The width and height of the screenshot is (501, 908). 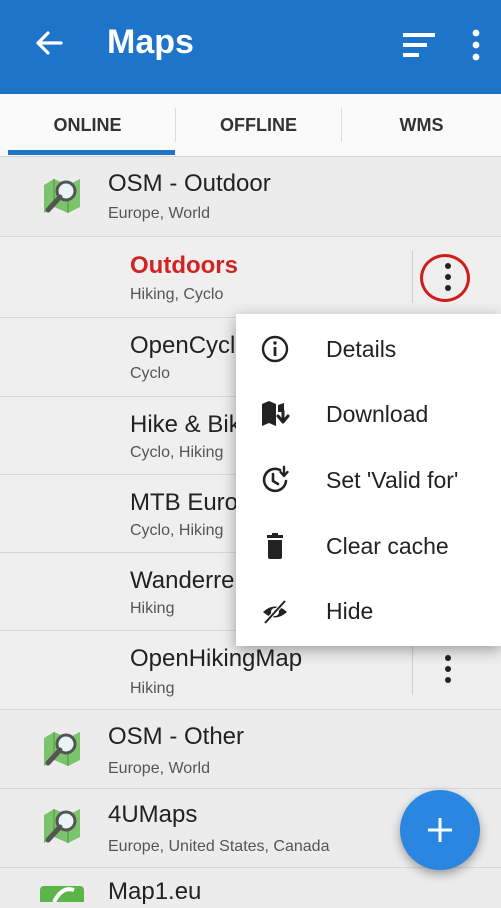 What do you see at coordinates (377, 414) in the screenshot?
I see `menu-item-label: Download` at bounding box center [377, 414].